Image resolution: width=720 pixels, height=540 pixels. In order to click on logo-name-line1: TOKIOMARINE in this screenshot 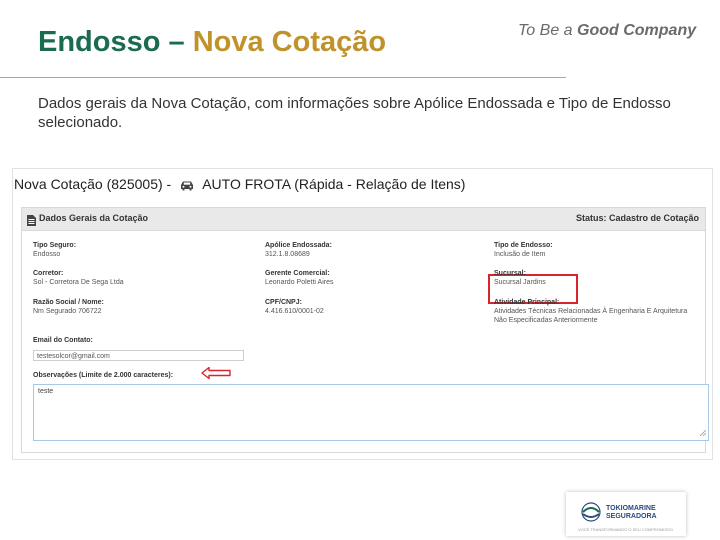, I will do `click(631, 508)`.